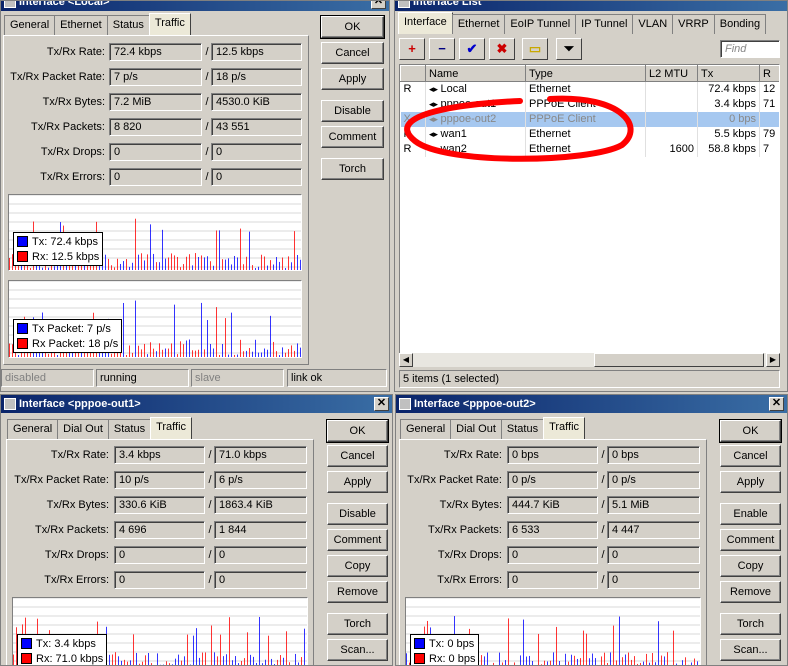 This screenshot has height=666, width=788. What do you see at coordinates (589, 360) in the screenshot?
I see `horizontal-scrollbar: ◀ ▶` at bounding box center [589, 360].